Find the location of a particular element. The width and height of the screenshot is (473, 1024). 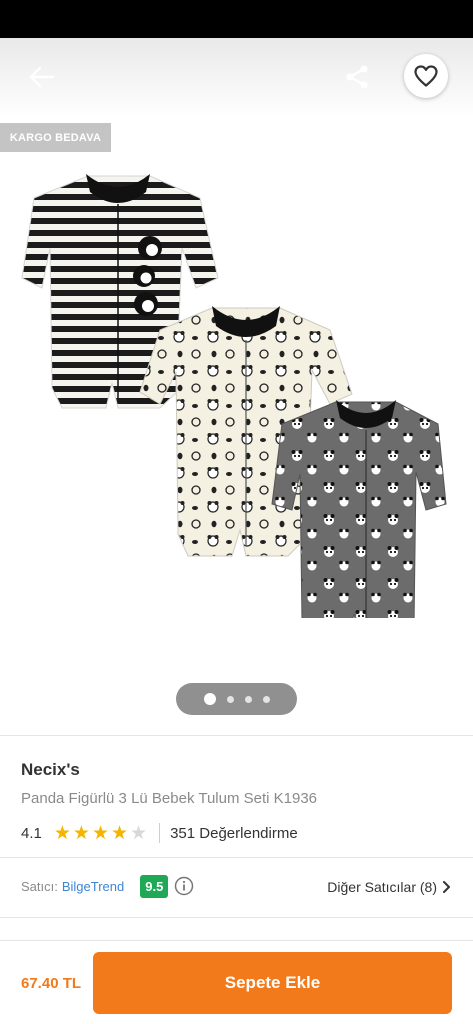

arrow-left-icon is located at coordinates (42, 77).